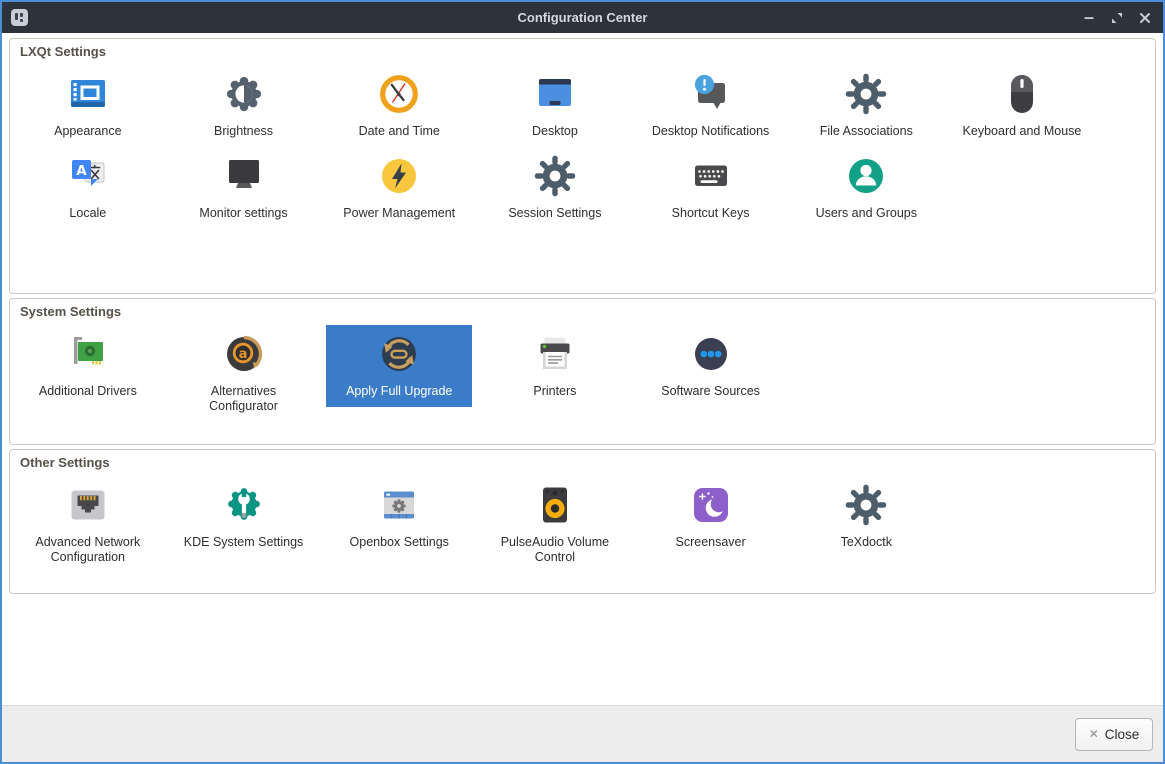 Image resolution: width=1165 pixels, height=764 pixels. Describe the element at coordinates (555, 212) in the screenshot. I see `item-label: Session Settings` at that location.